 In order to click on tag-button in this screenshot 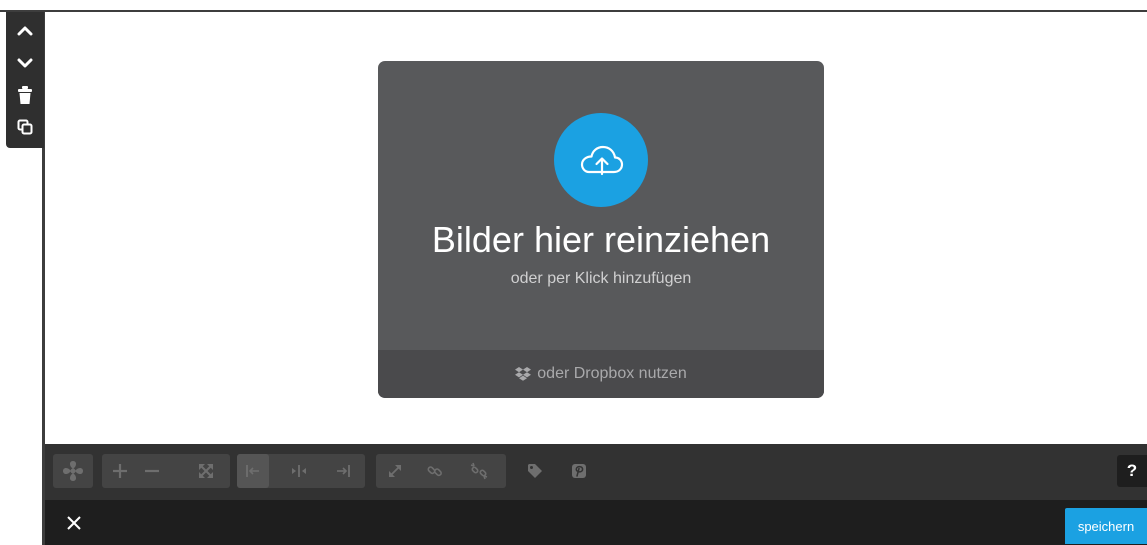, I will do `click(535, 471)`.